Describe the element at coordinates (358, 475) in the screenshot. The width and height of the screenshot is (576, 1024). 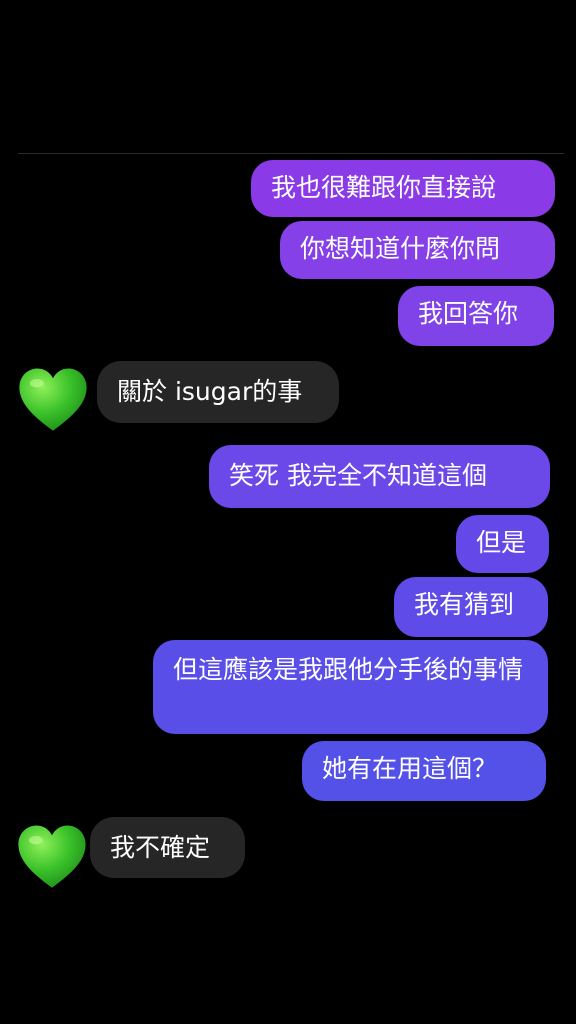
I see `message-text: 笑死 我完全不知道這個` at that location.